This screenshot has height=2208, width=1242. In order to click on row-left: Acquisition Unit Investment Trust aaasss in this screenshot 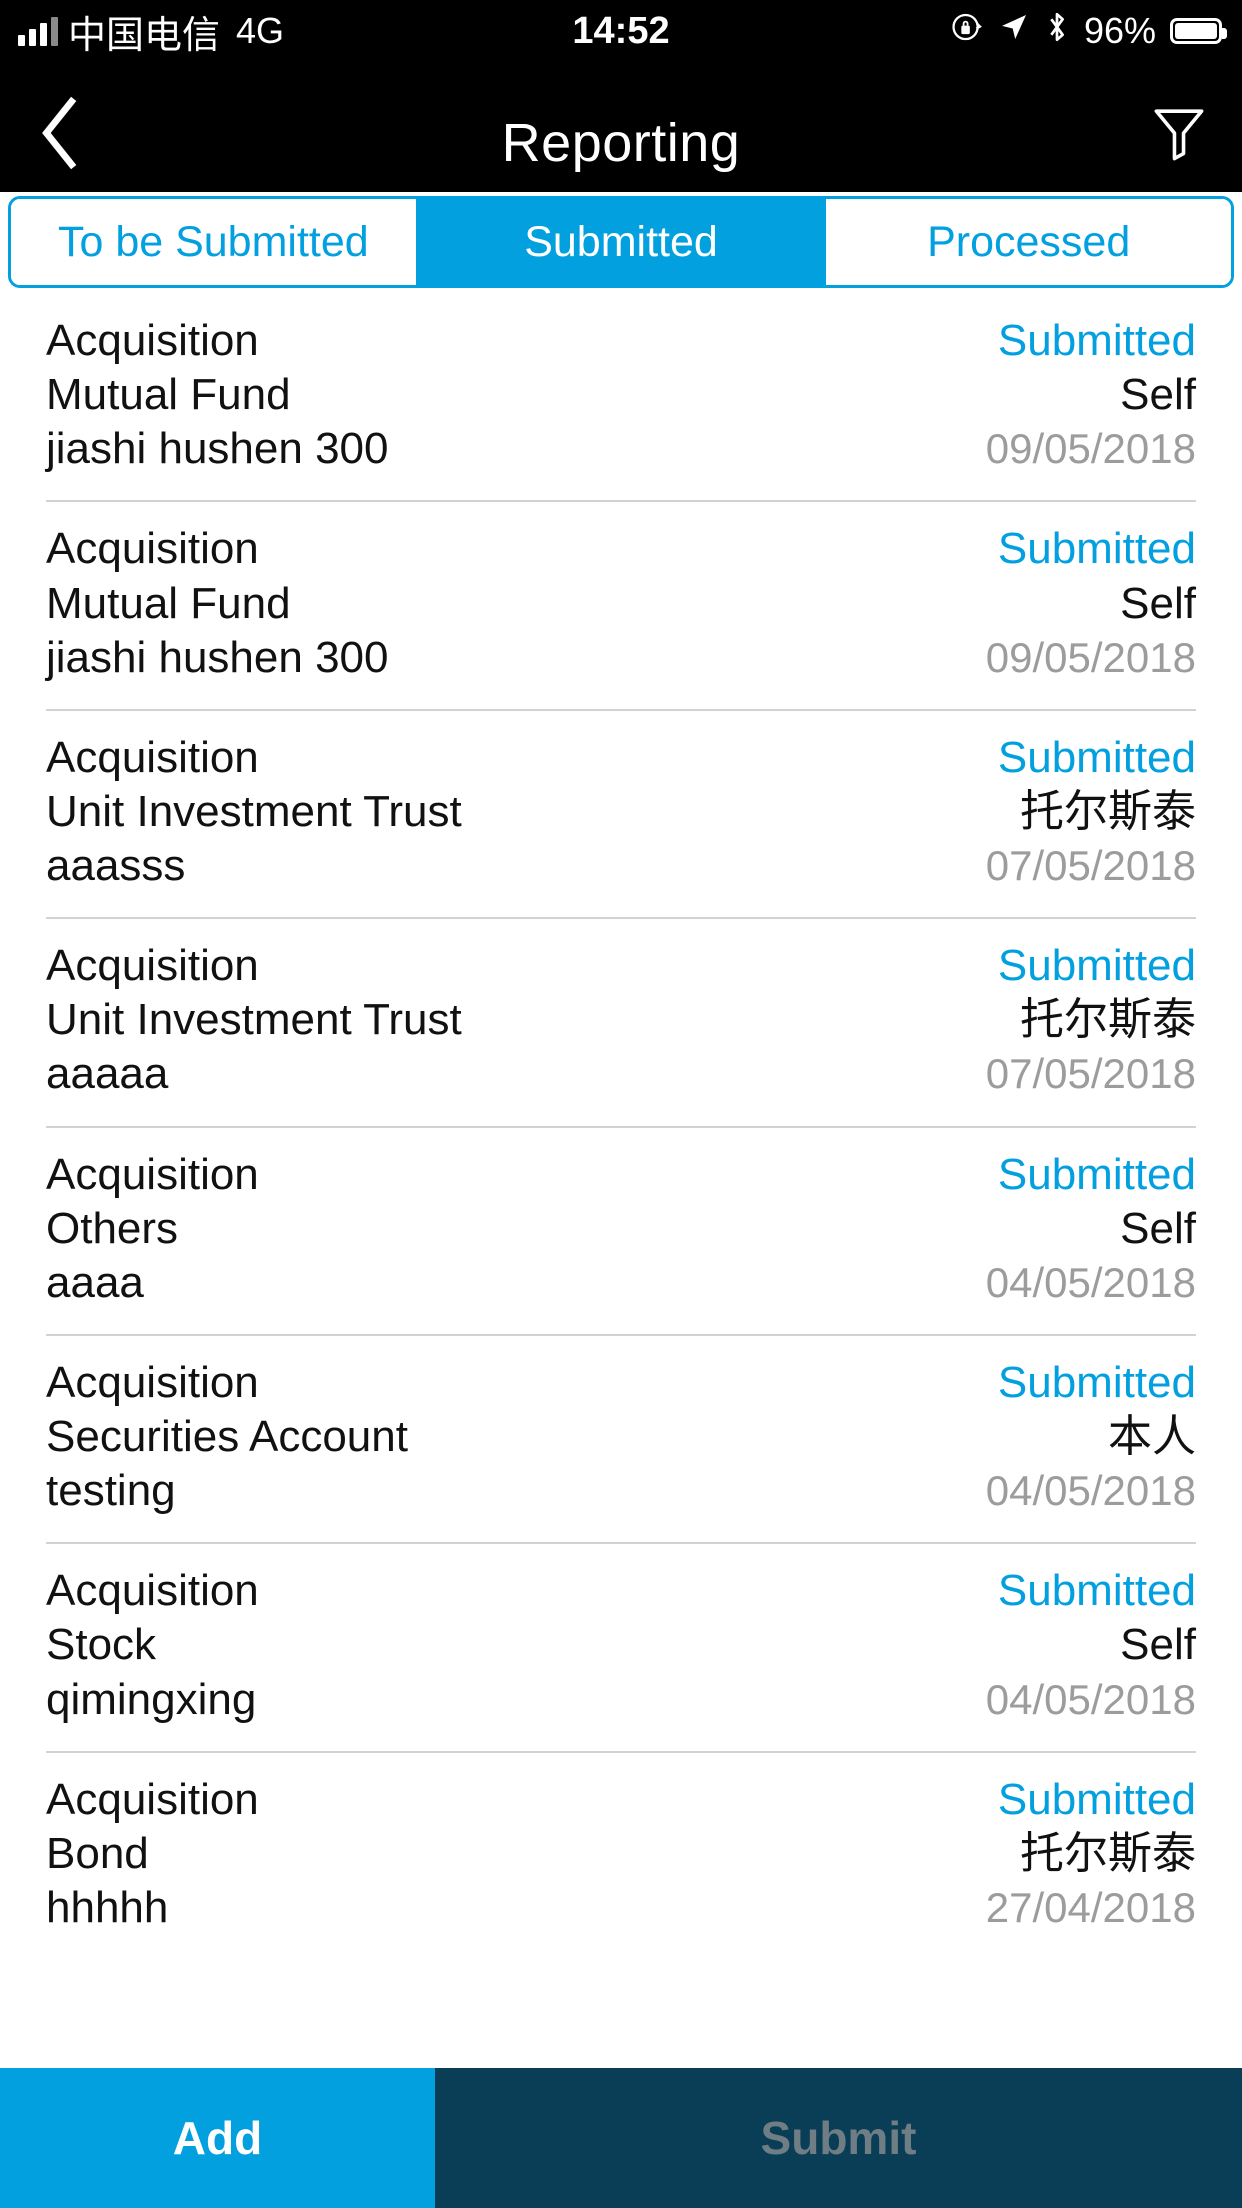, I will do `click(254, 812)`.